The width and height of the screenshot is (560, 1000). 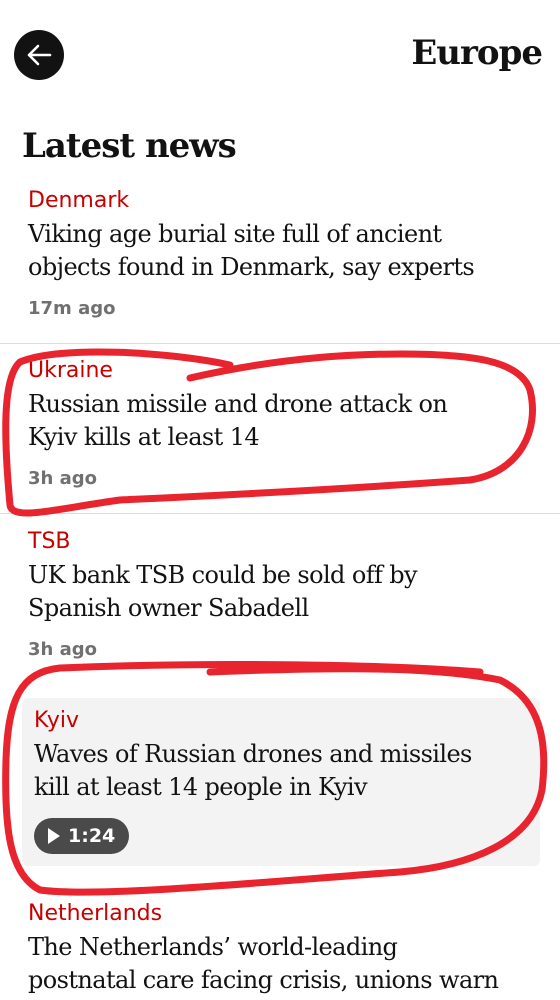 I want to click on headline-line: Kyiv kills at least 14, so click(x=144, y=437).